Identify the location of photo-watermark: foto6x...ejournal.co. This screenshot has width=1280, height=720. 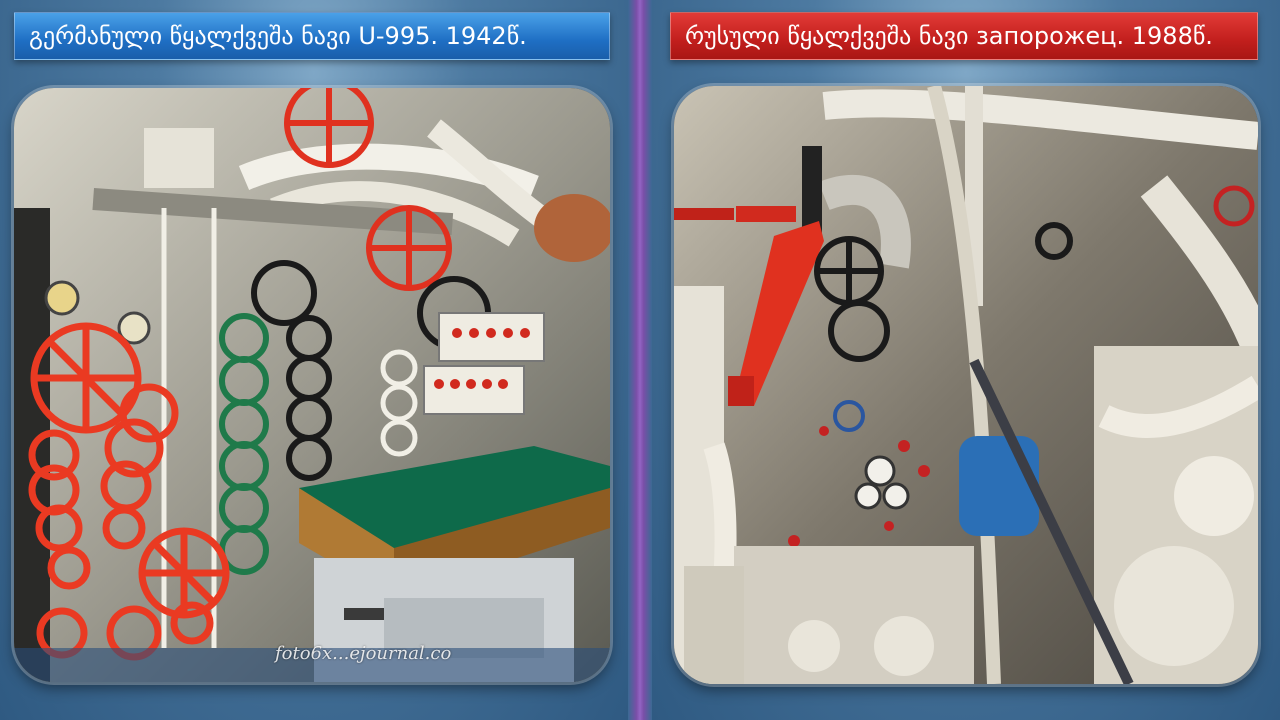
(363, 653).